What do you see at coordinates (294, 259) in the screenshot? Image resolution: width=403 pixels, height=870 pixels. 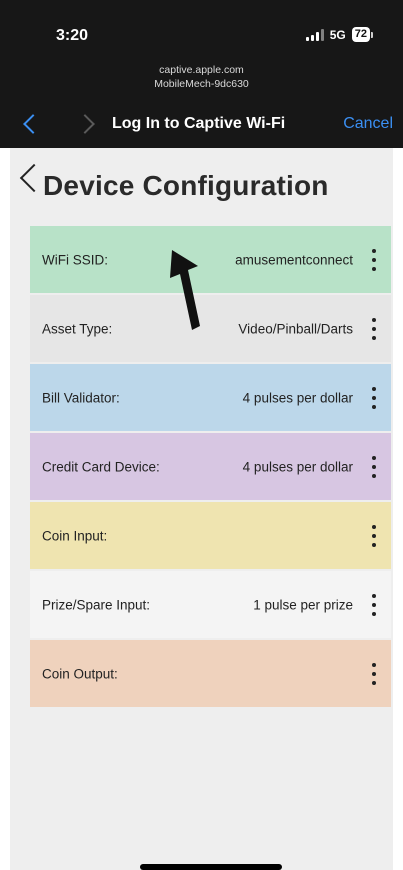 I see `config-row-value: amusementconnect` at bounding box center [294, 259].